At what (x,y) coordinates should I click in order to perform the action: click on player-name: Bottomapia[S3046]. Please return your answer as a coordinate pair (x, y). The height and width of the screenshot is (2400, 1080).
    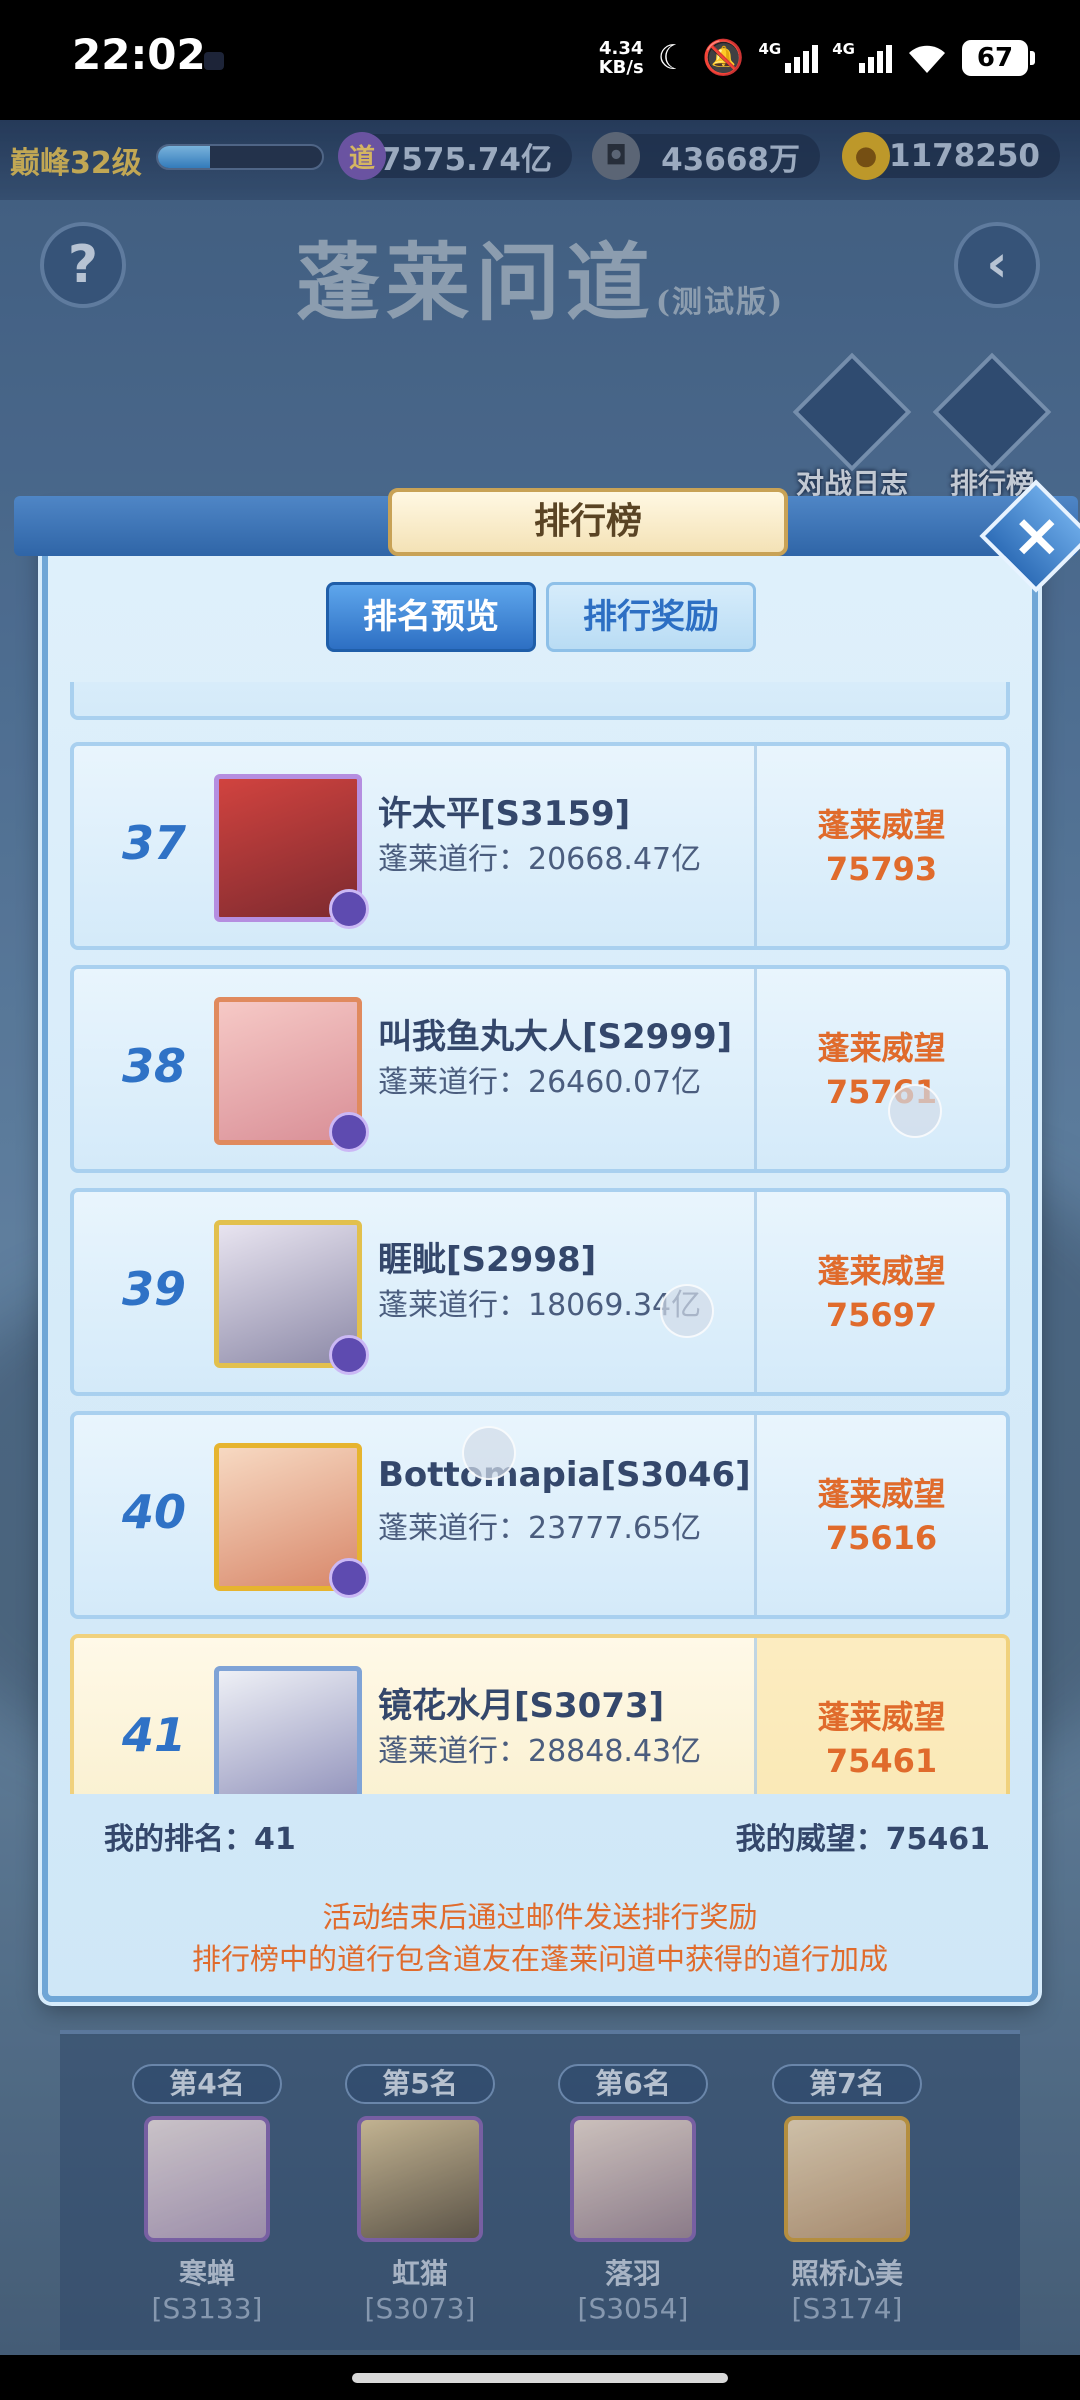
    Looking at the image, I should click on (564, 1475).